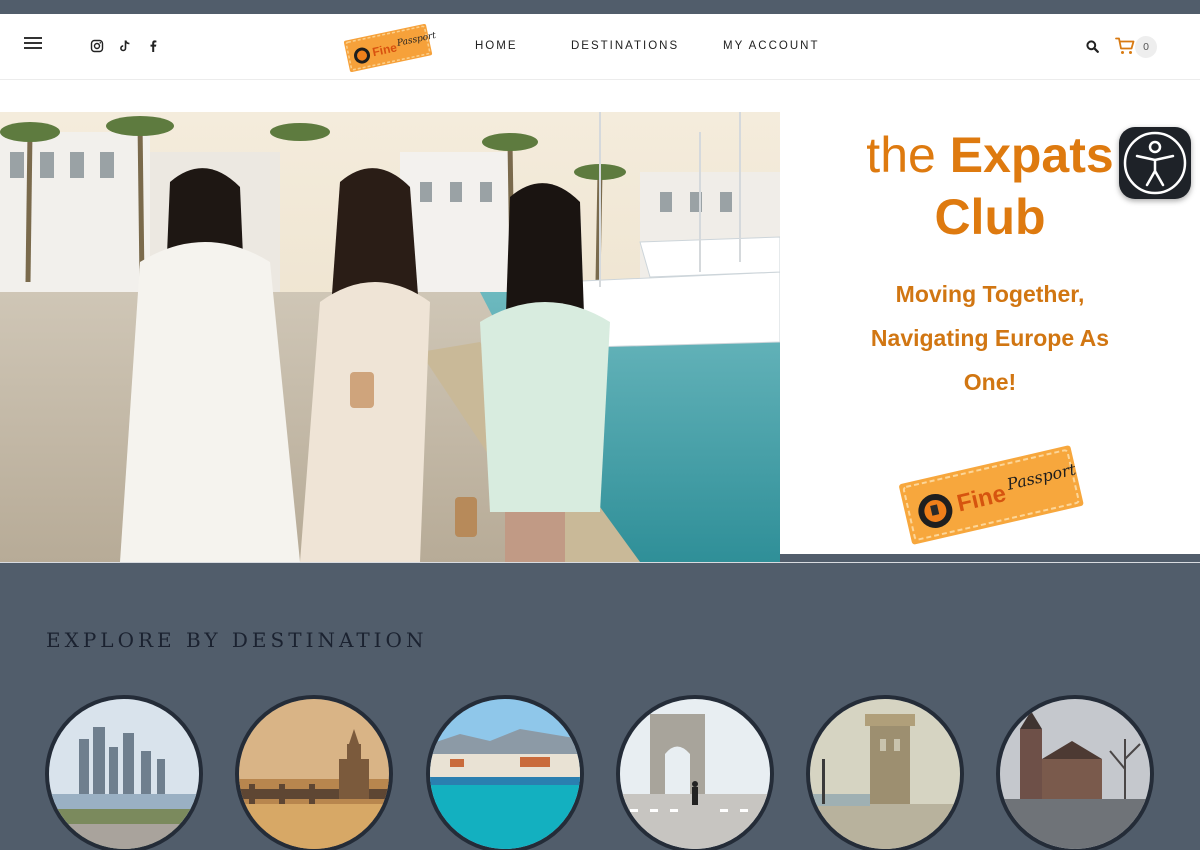  What do you see at coordinates (990, 294) in the screenshot?
I see `hero-subtitle-line: Moving Together,` at bounding box center [990, 294].